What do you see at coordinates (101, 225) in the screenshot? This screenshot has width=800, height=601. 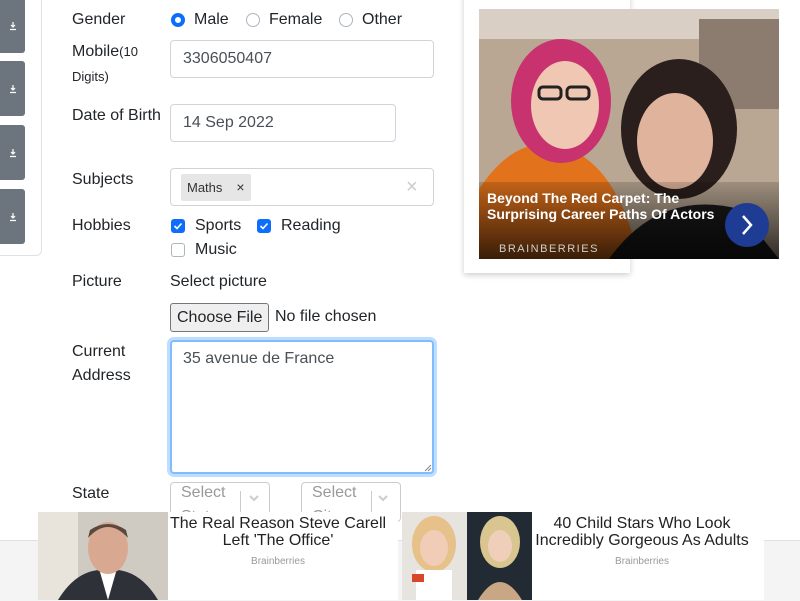 I see `hobbies-label: Hobbies` at bounding box center [101, 225].